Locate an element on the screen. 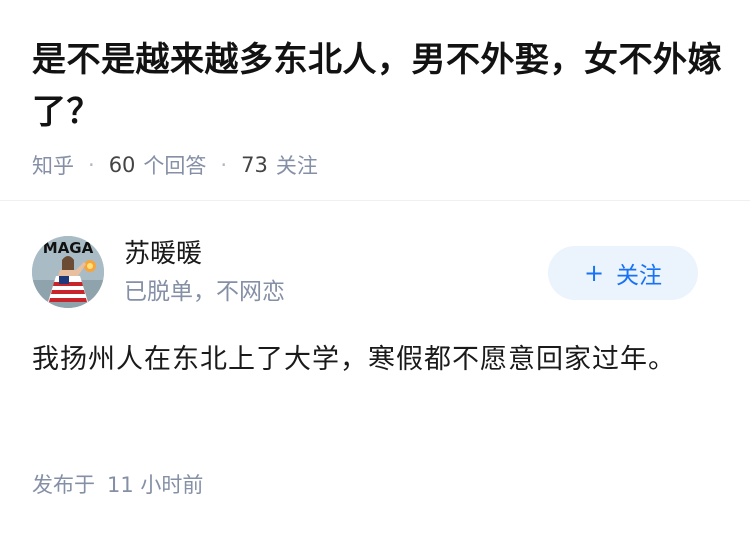 This screenshot has height=538, width=750. avatar: MAGA is located at coordinates (68, 272).